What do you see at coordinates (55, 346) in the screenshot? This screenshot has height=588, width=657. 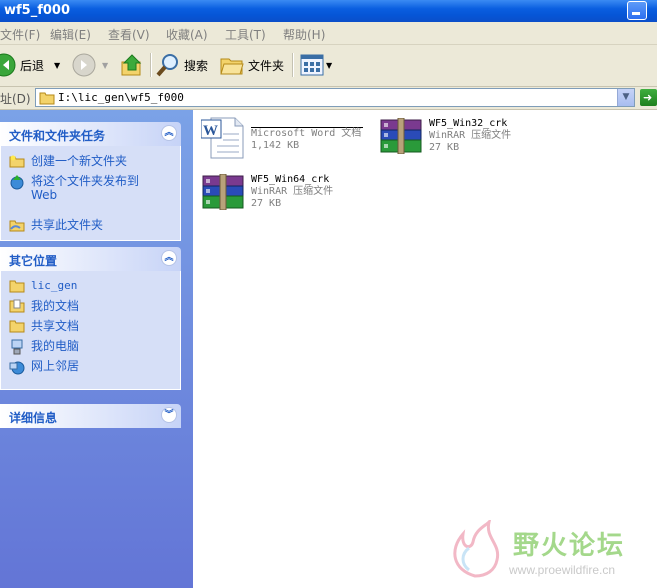 I see `place-label: 我的电脑` at bounding box center [55, 346].